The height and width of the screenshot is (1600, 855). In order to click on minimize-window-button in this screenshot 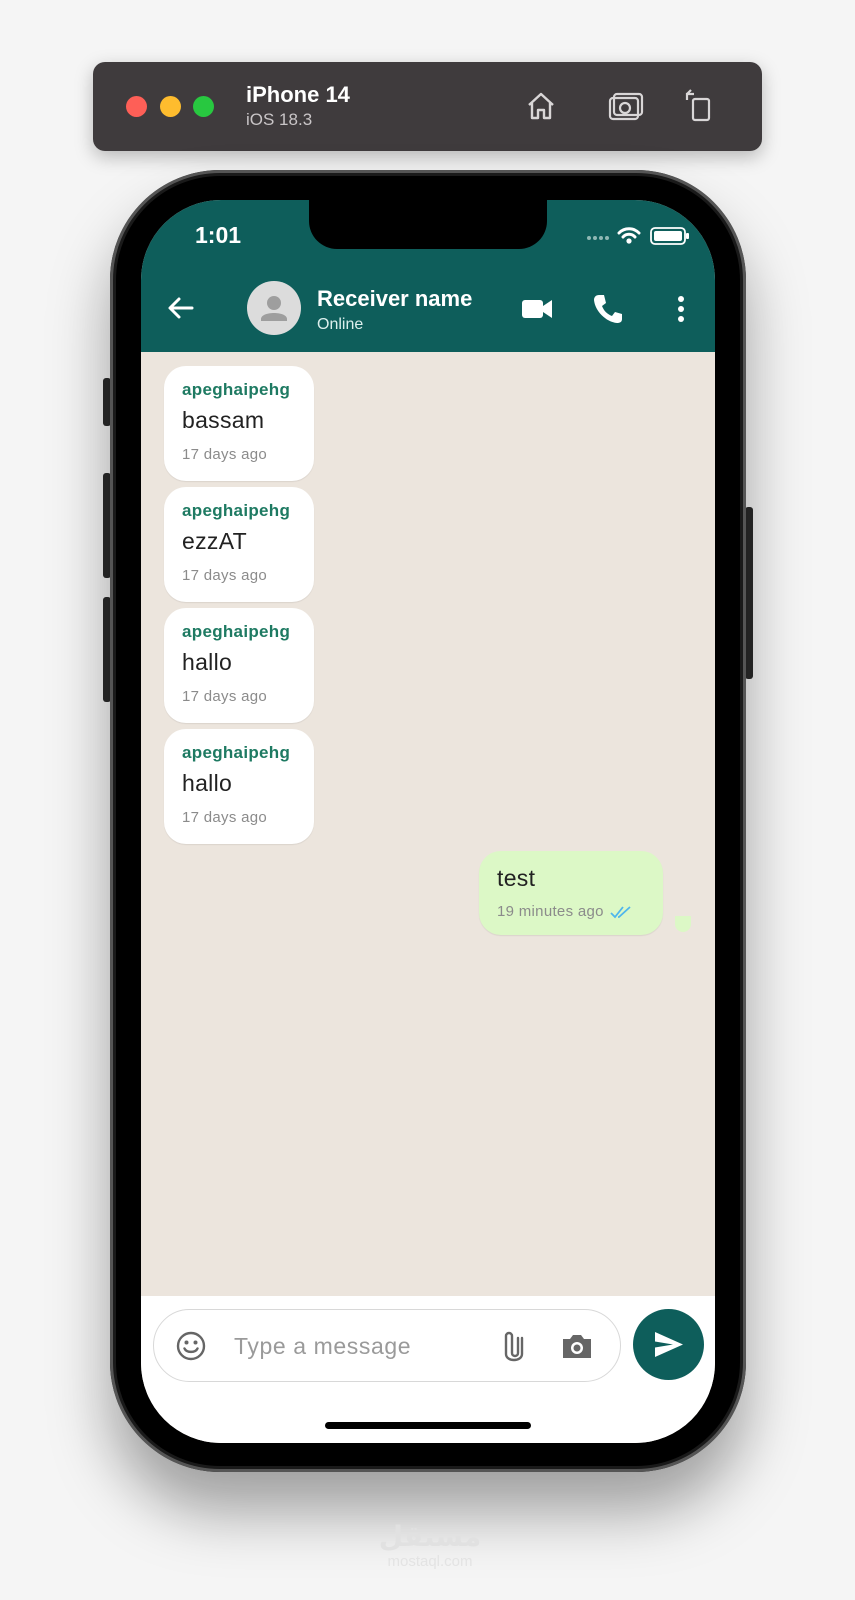, I will do `click(170, 106)`.